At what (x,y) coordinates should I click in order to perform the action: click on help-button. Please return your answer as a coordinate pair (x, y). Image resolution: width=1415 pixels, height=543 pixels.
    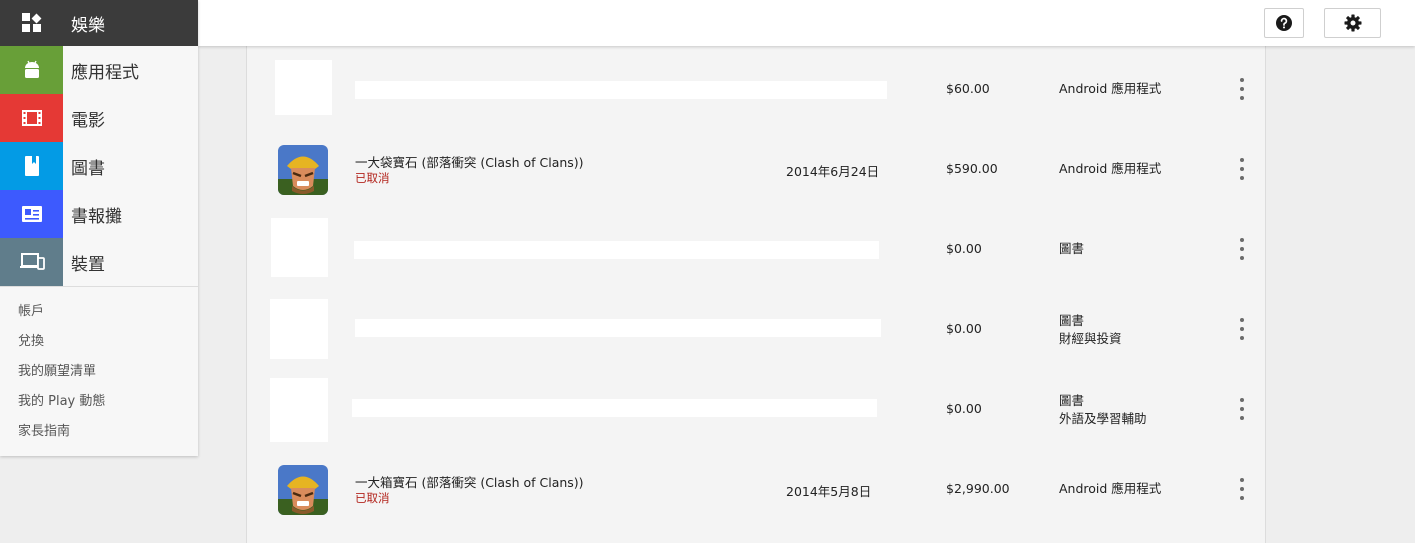
    Looking at the image, I should click on (1284, 23).